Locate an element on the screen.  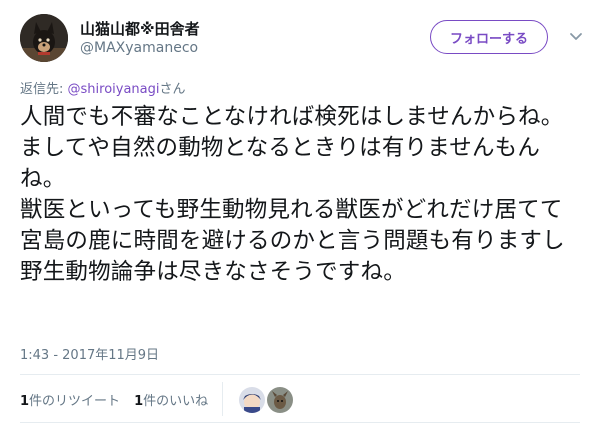
retweet-stat: 1件のリツイート is located at coordinates (70, 399).